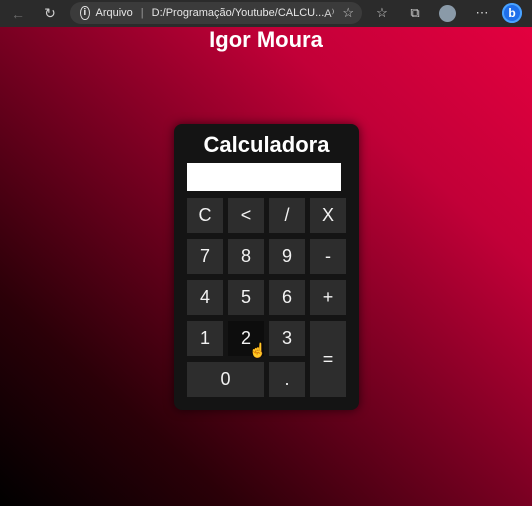  Describe the element at coordinates (50, 14) in the screenshot. I see `refresh-icon: ↻` at that location.